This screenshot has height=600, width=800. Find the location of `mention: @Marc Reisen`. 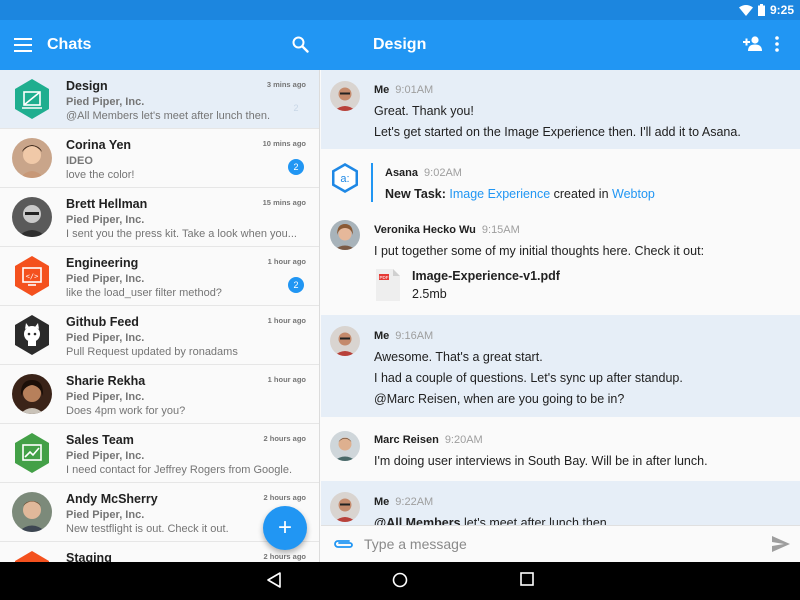

mention: @Marc Reisen is located at coordinates (415, 399).